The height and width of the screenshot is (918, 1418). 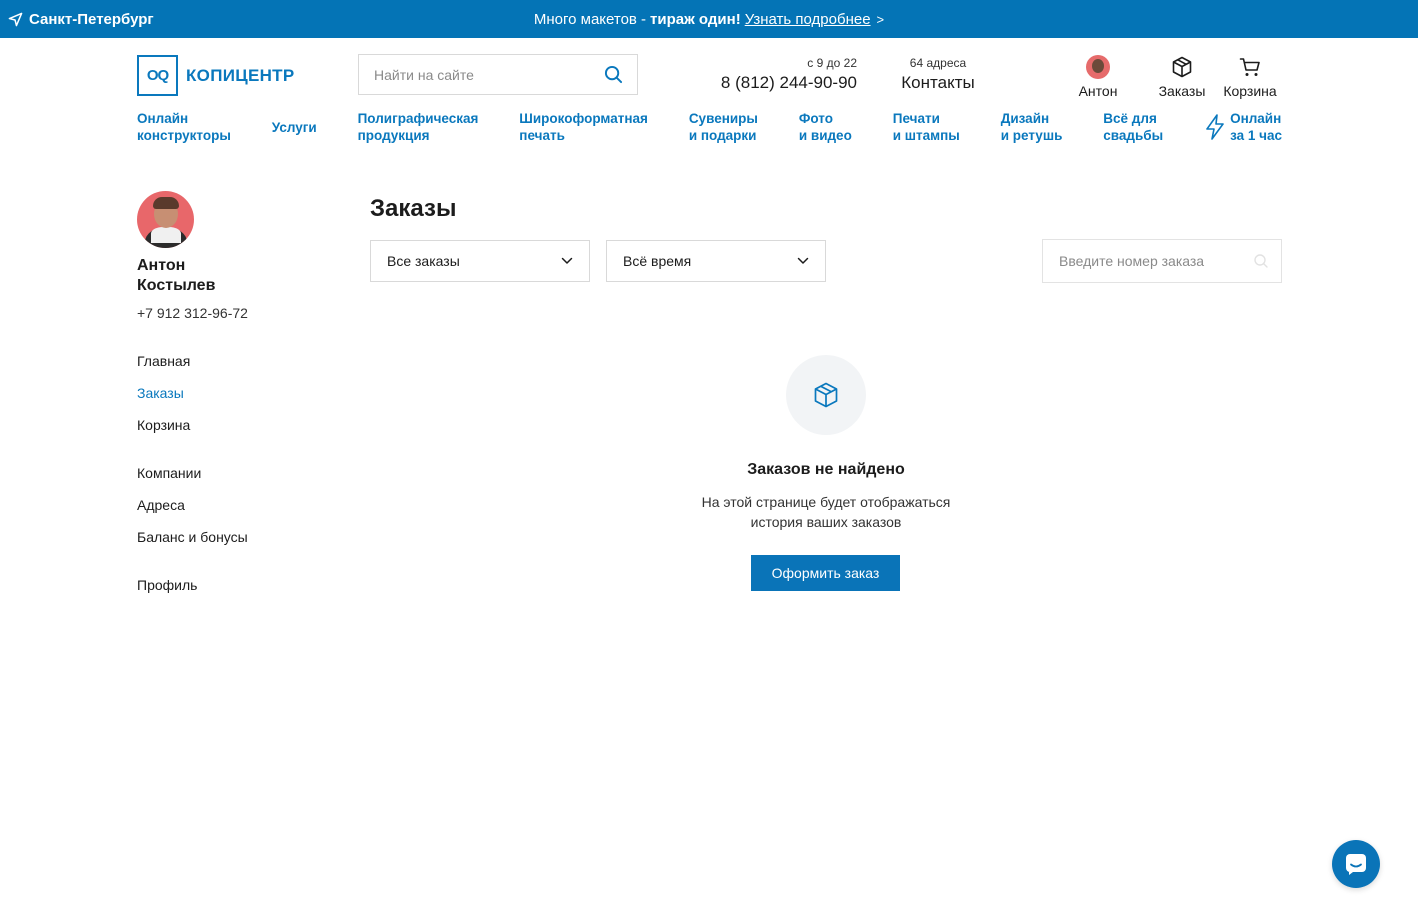 I want to click on orders-label: Заказы, so click(x=1182, y=91).